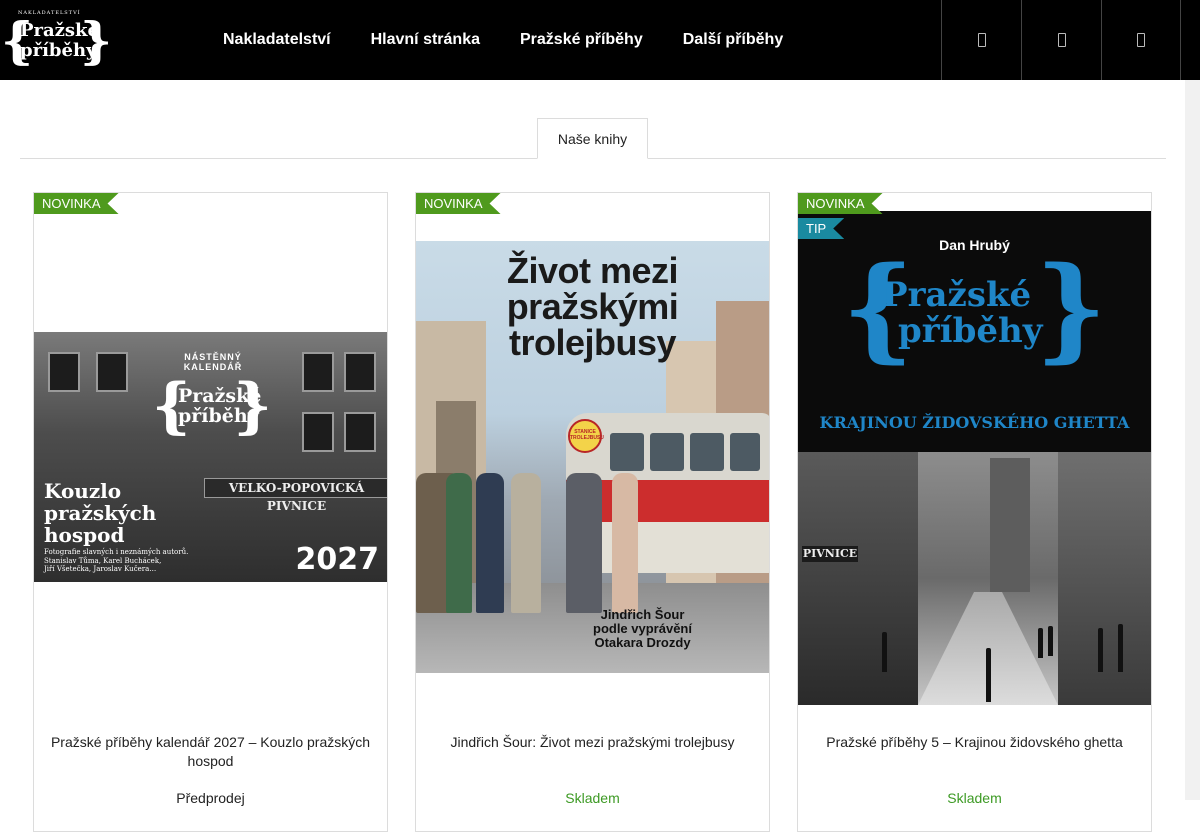 The width and height of the screenshot is (1200, 832). Describe the element at coordinates (974, 422) in the screenshot. I see `cover-subtitle: KRAJINOU ŽIDOVSKÉHO GHETTA` at that location.